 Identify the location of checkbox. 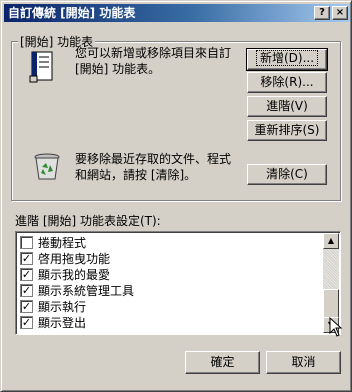
(26, 242).